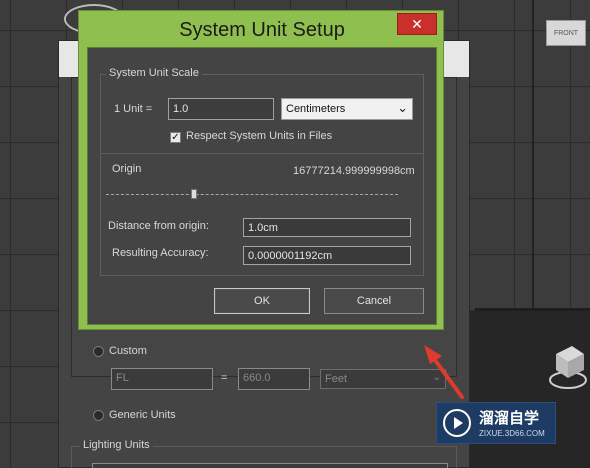 This screenshot has width=590, height=468. What do you see at coordinates (383, 379) in the screenshot?
I see `custom-unit-select: Feet ⌄` at bounding box center [383, 379].